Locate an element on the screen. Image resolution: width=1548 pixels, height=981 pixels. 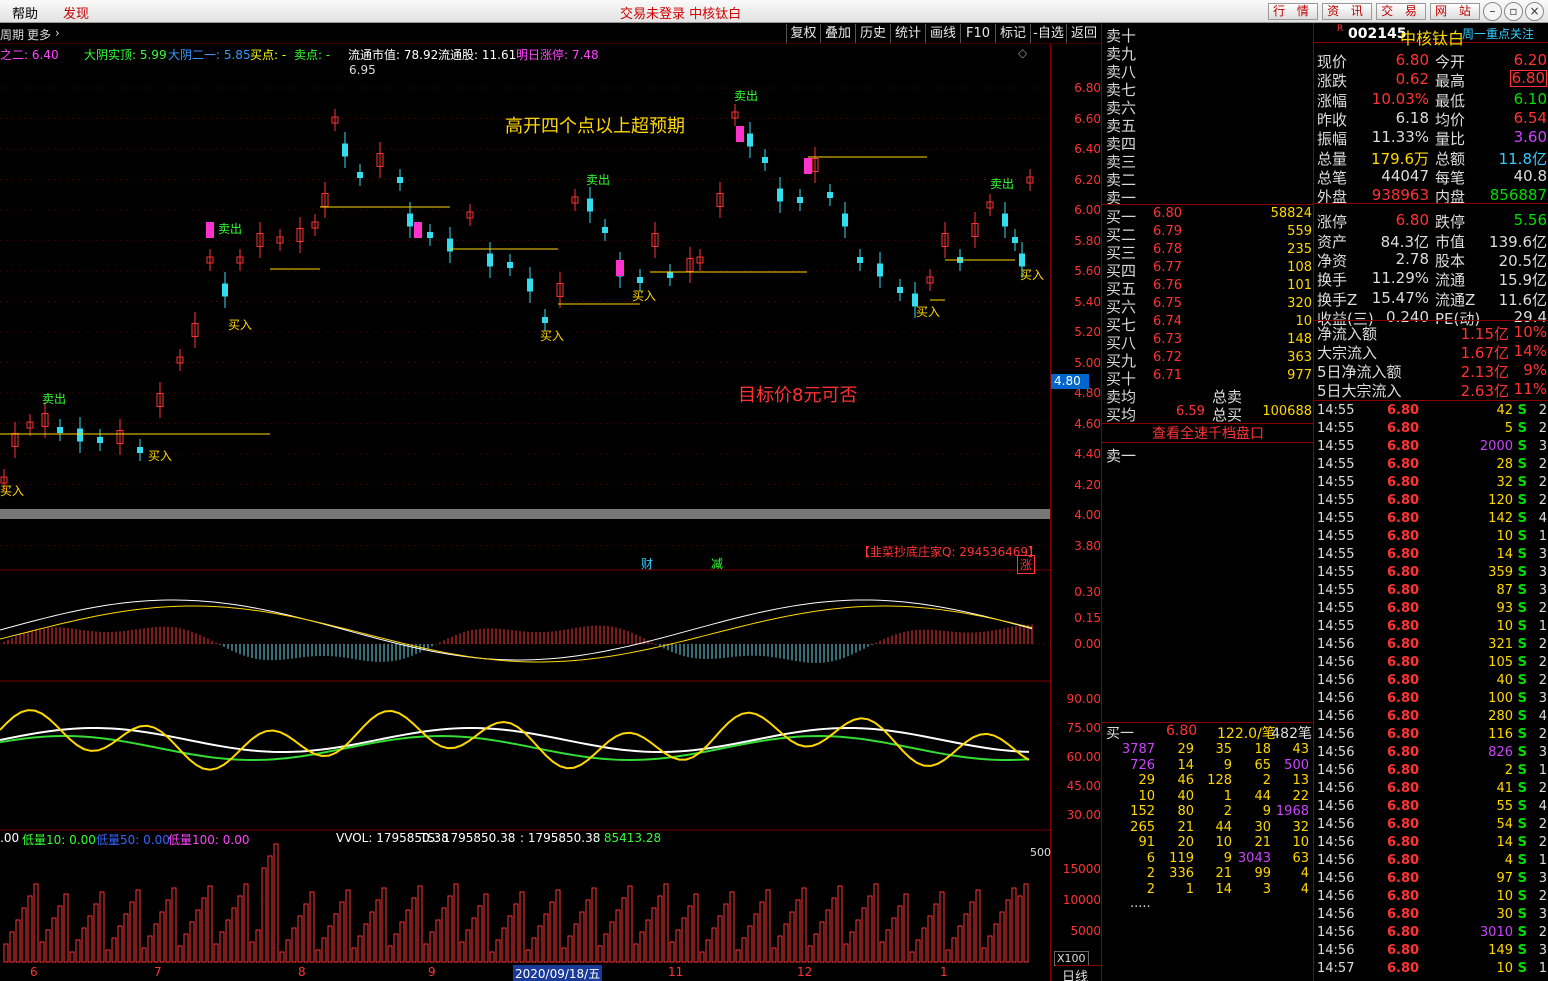
sell-level: 卖十 is located at coordinates (1209, 35).